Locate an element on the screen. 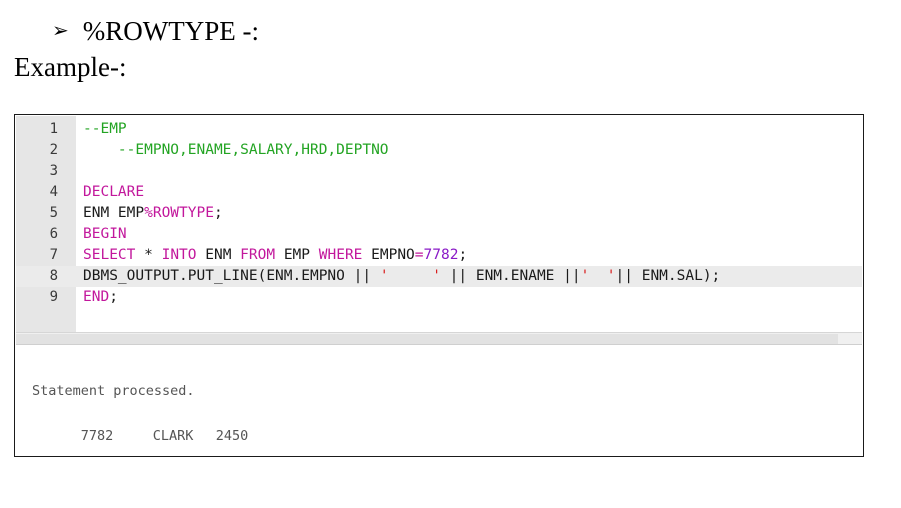  code-text: DECLARE is located at coordinates (113, 192).